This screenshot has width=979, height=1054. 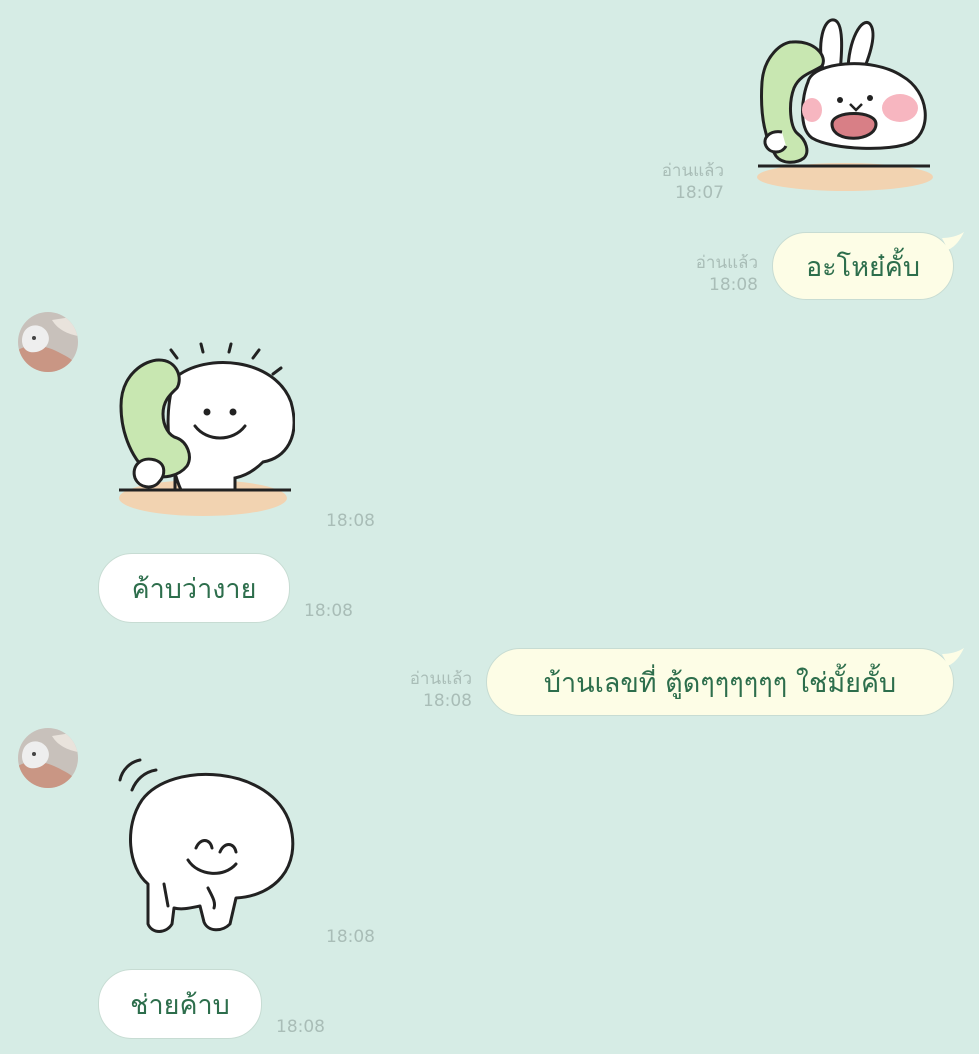 What do you see at coordinates (205, 846) in the screenshot?
I see `blob-bow-sticker` at bounding box center [205, 846].